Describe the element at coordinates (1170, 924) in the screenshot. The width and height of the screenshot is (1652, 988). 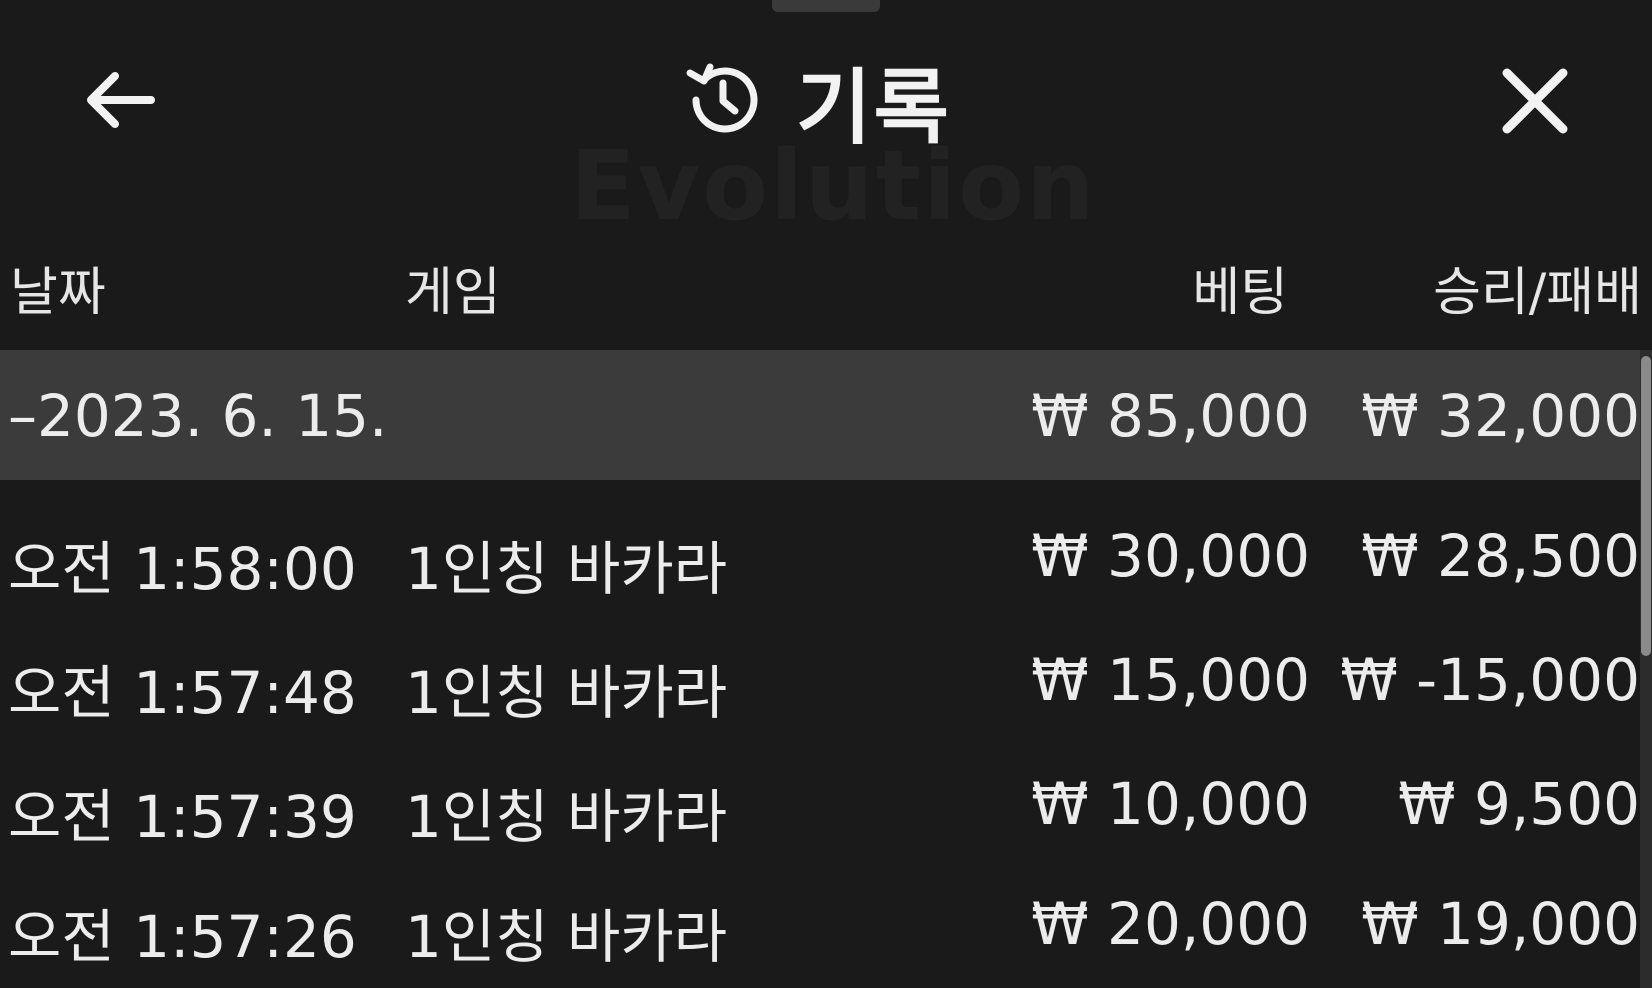
I see `row-bet: ₩ 20,000` at that location.